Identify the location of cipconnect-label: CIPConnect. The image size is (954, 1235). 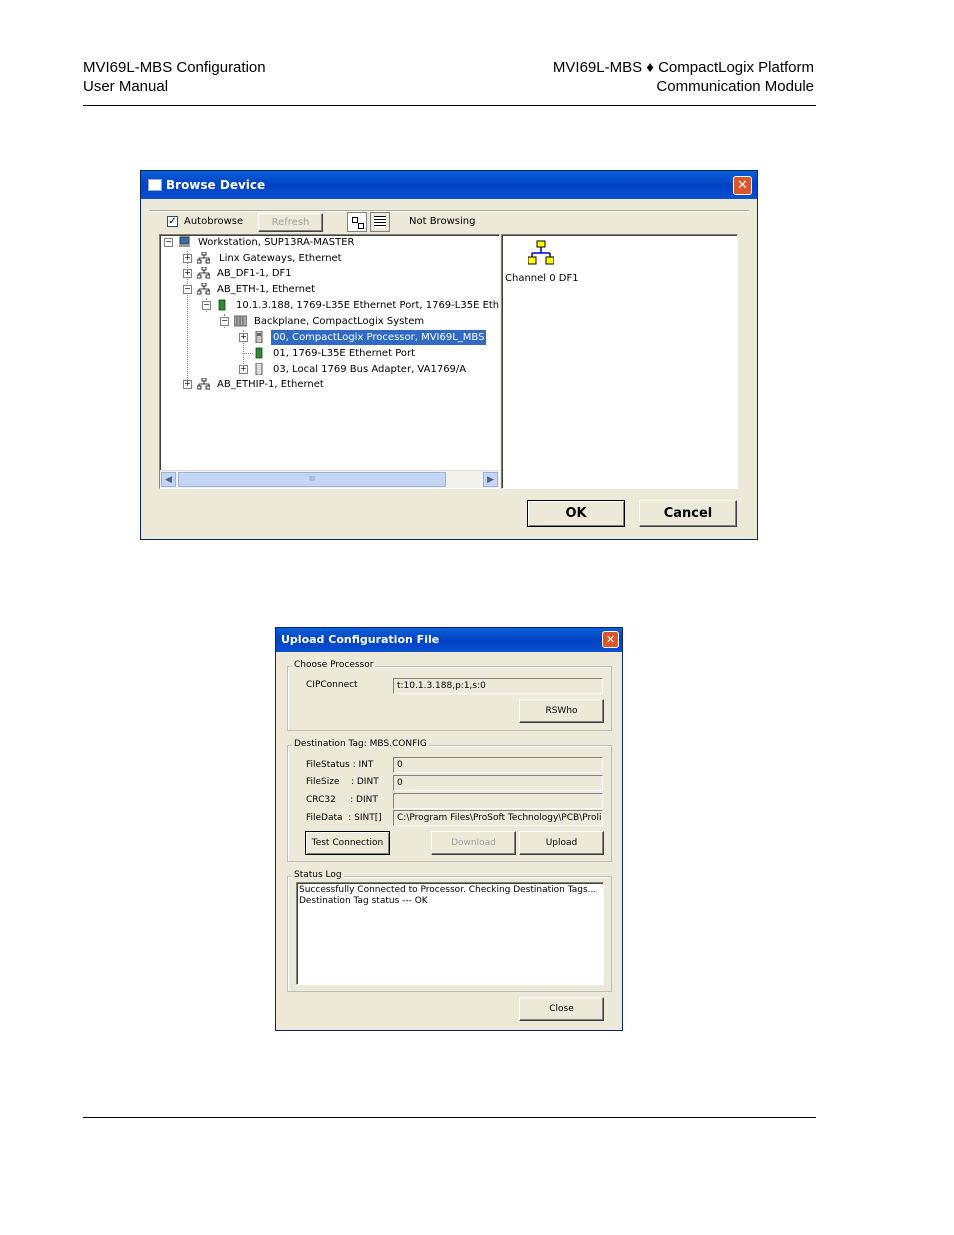
(332, 685).